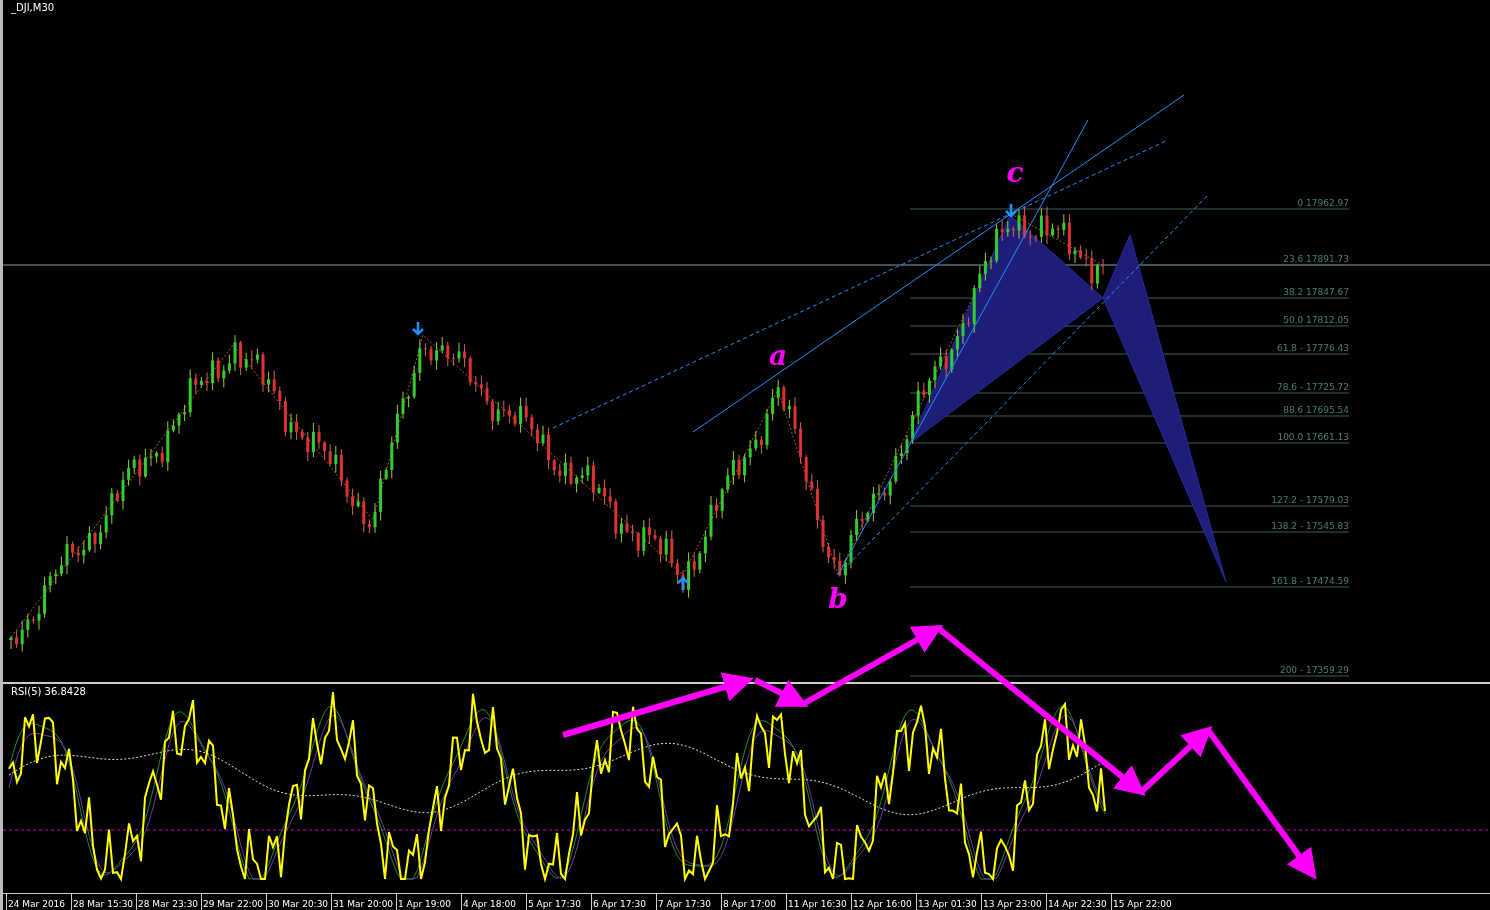 This screenshot has height=910, width=1490. Describe the element at coordinates (363, 904) in the screenshot. I see `time-label: 31 Mar 20:00` at that location.